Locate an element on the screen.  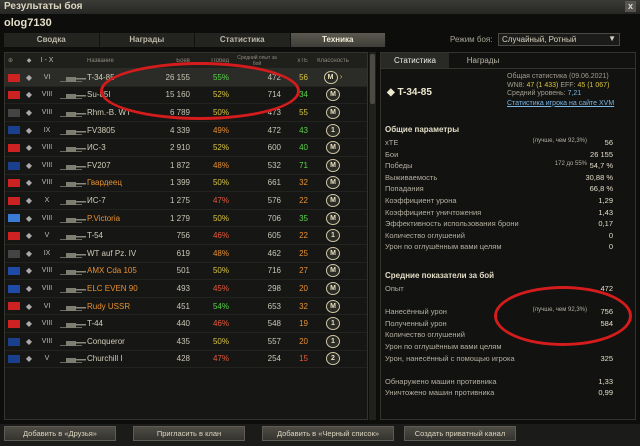
battle-mode-value: Случайный, Ротный is located at coordinates (539, 39).